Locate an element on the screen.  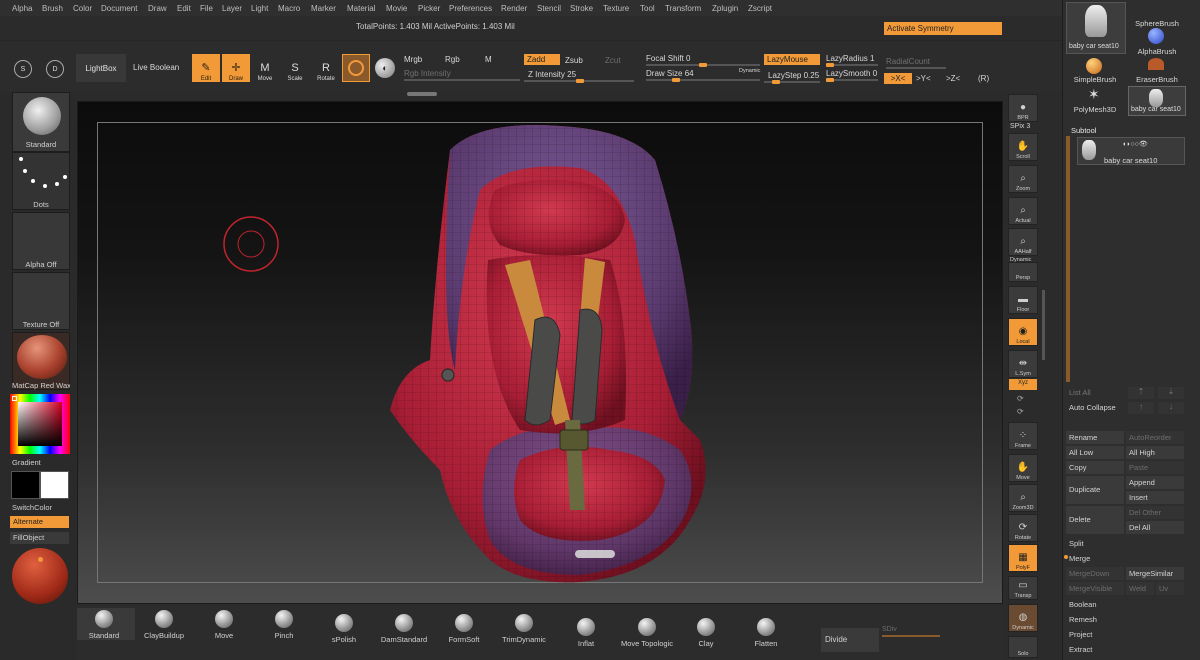
arrow-up-icon: ↑ is located at coordinates (1141, 408).